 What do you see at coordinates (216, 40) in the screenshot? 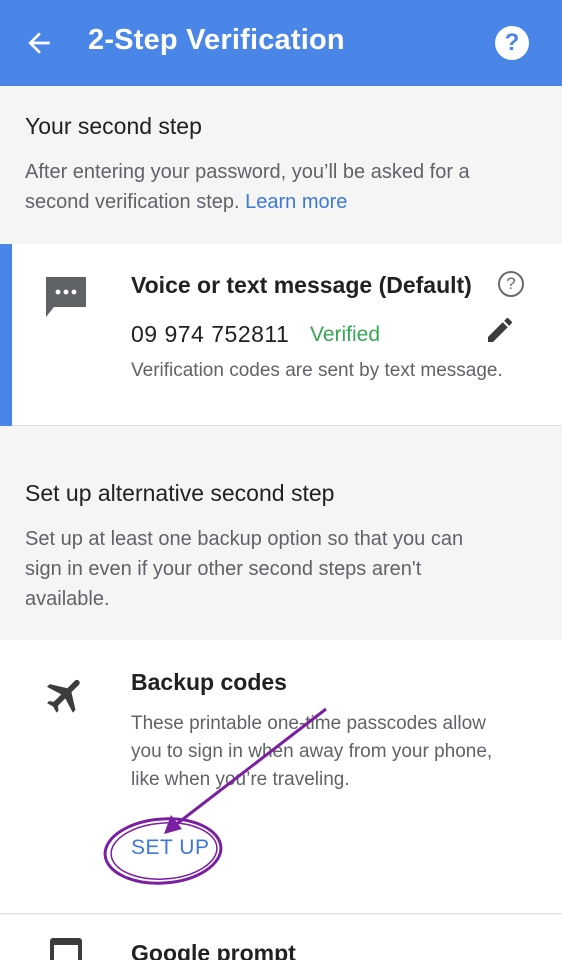
I see `page-title: 2-Step Verification` at bounding box center [216, 40].